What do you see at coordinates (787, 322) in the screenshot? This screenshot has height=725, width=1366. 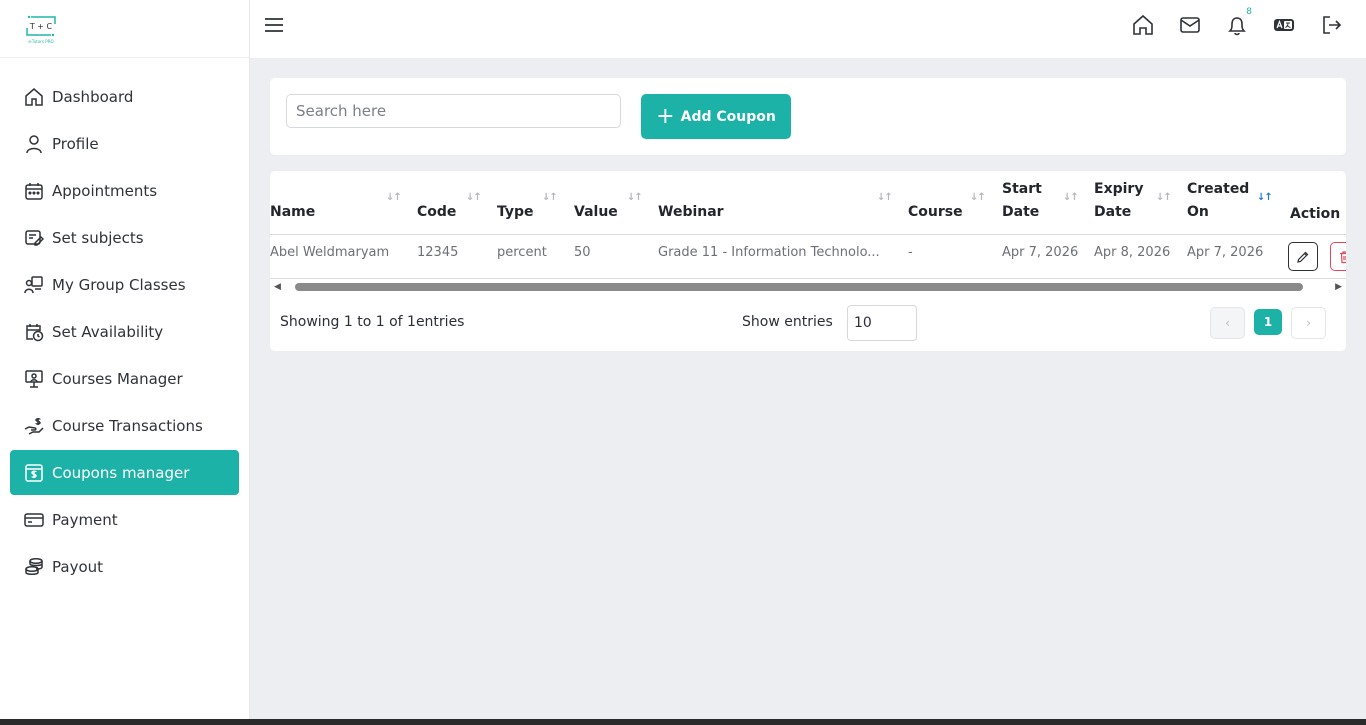 I see `show-entries-label: Show entries` at bounding box center [787, 322].